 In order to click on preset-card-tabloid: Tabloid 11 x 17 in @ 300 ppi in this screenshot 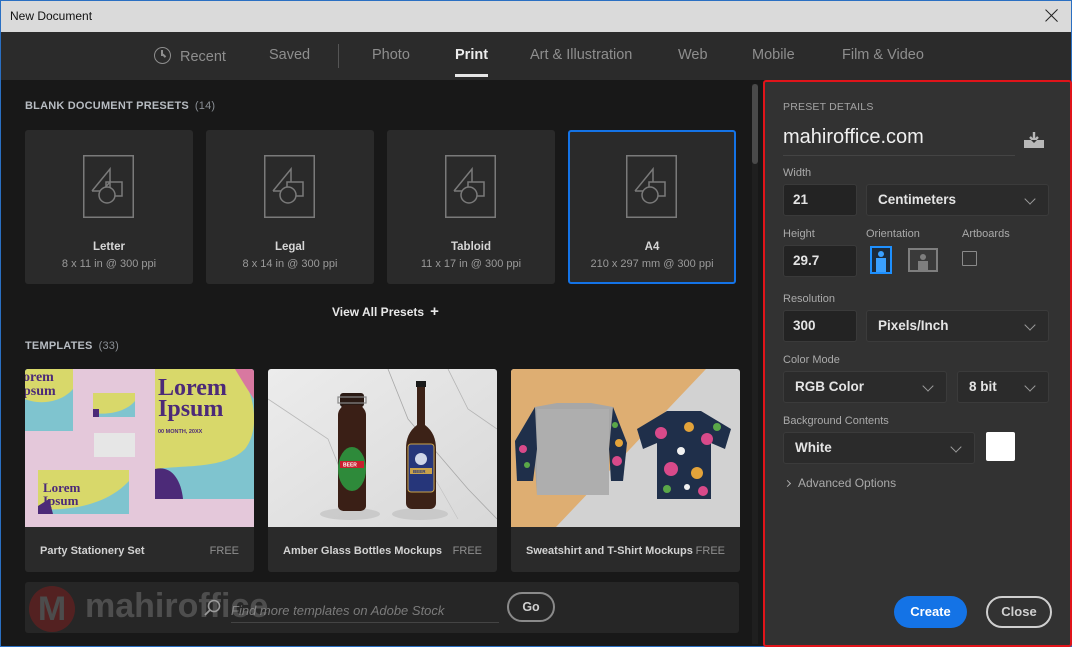, I will do `click(471, 207)`.